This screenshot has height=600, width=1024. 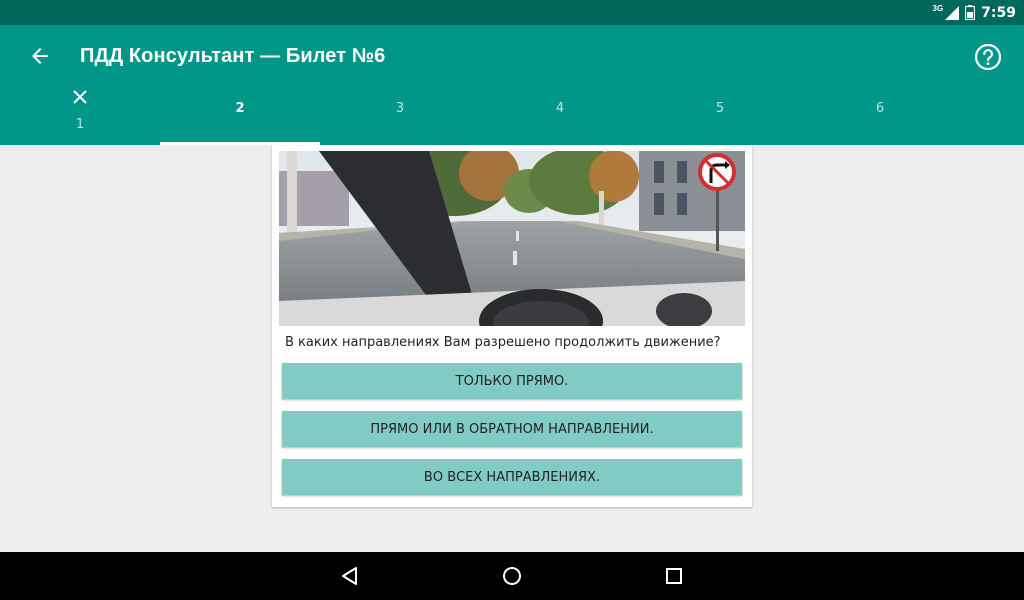 What do you see at coordinates (350, 576) in the screenshot?
I see `back-triangle-icon` at bounding box center [350, 576].